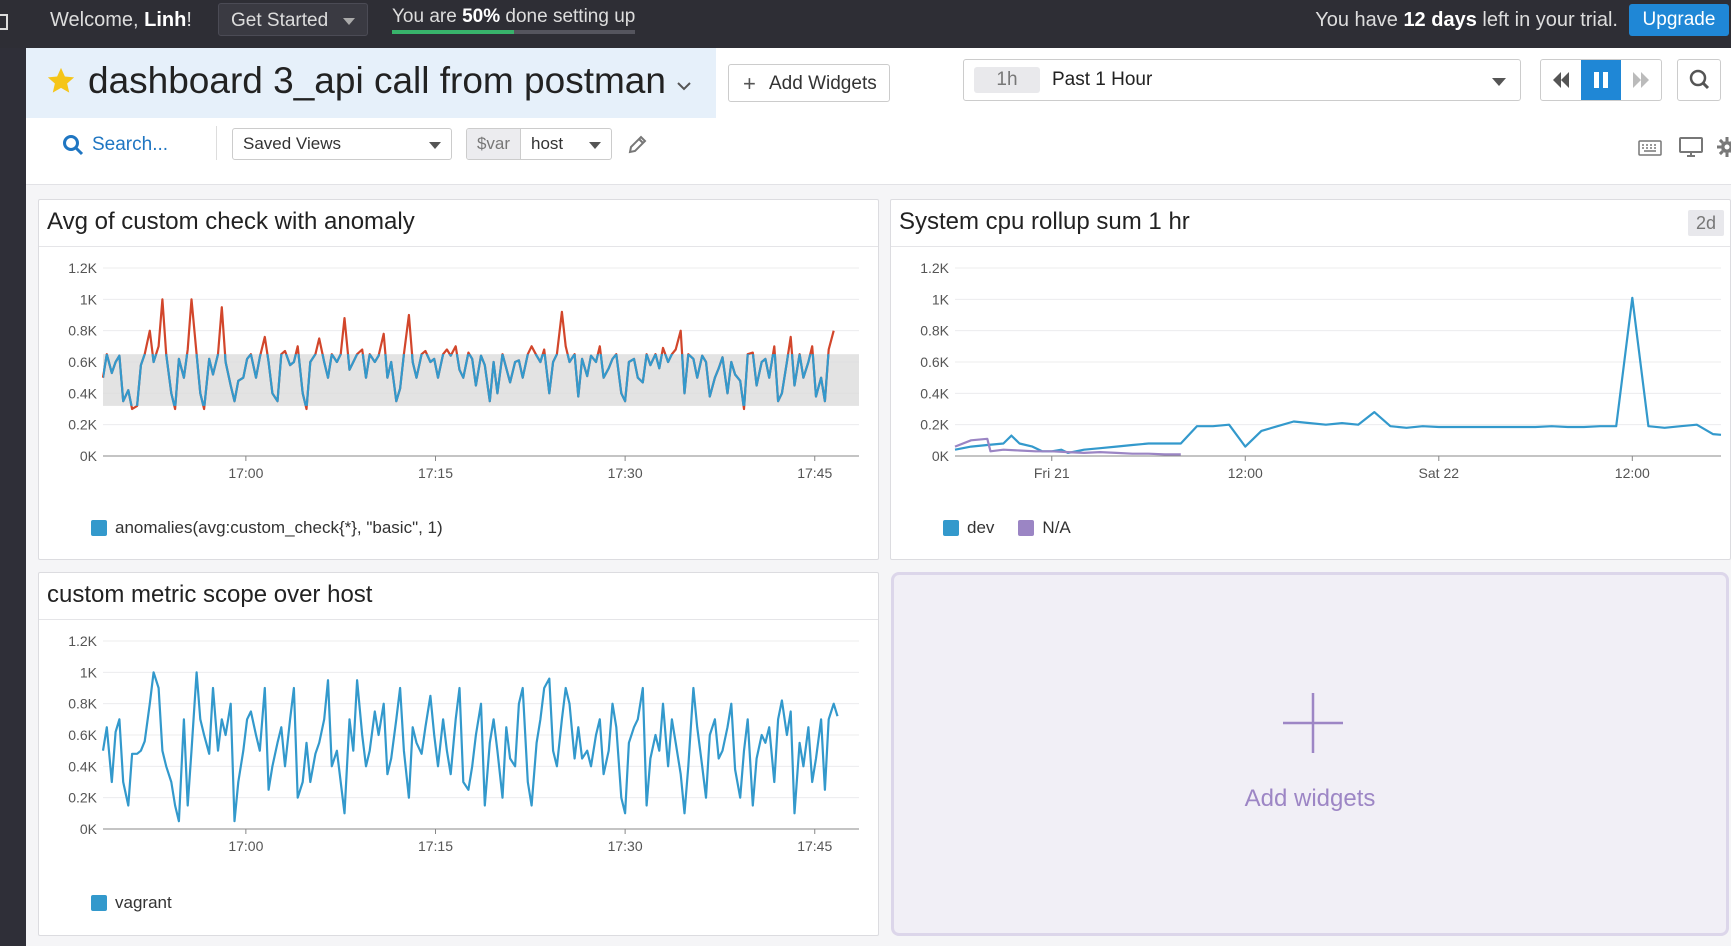 Image resolution: width=1731 pixels, height=946 pixels. I want to click on setup-progress-text: You are 50% done setting up, so click(513, 17).